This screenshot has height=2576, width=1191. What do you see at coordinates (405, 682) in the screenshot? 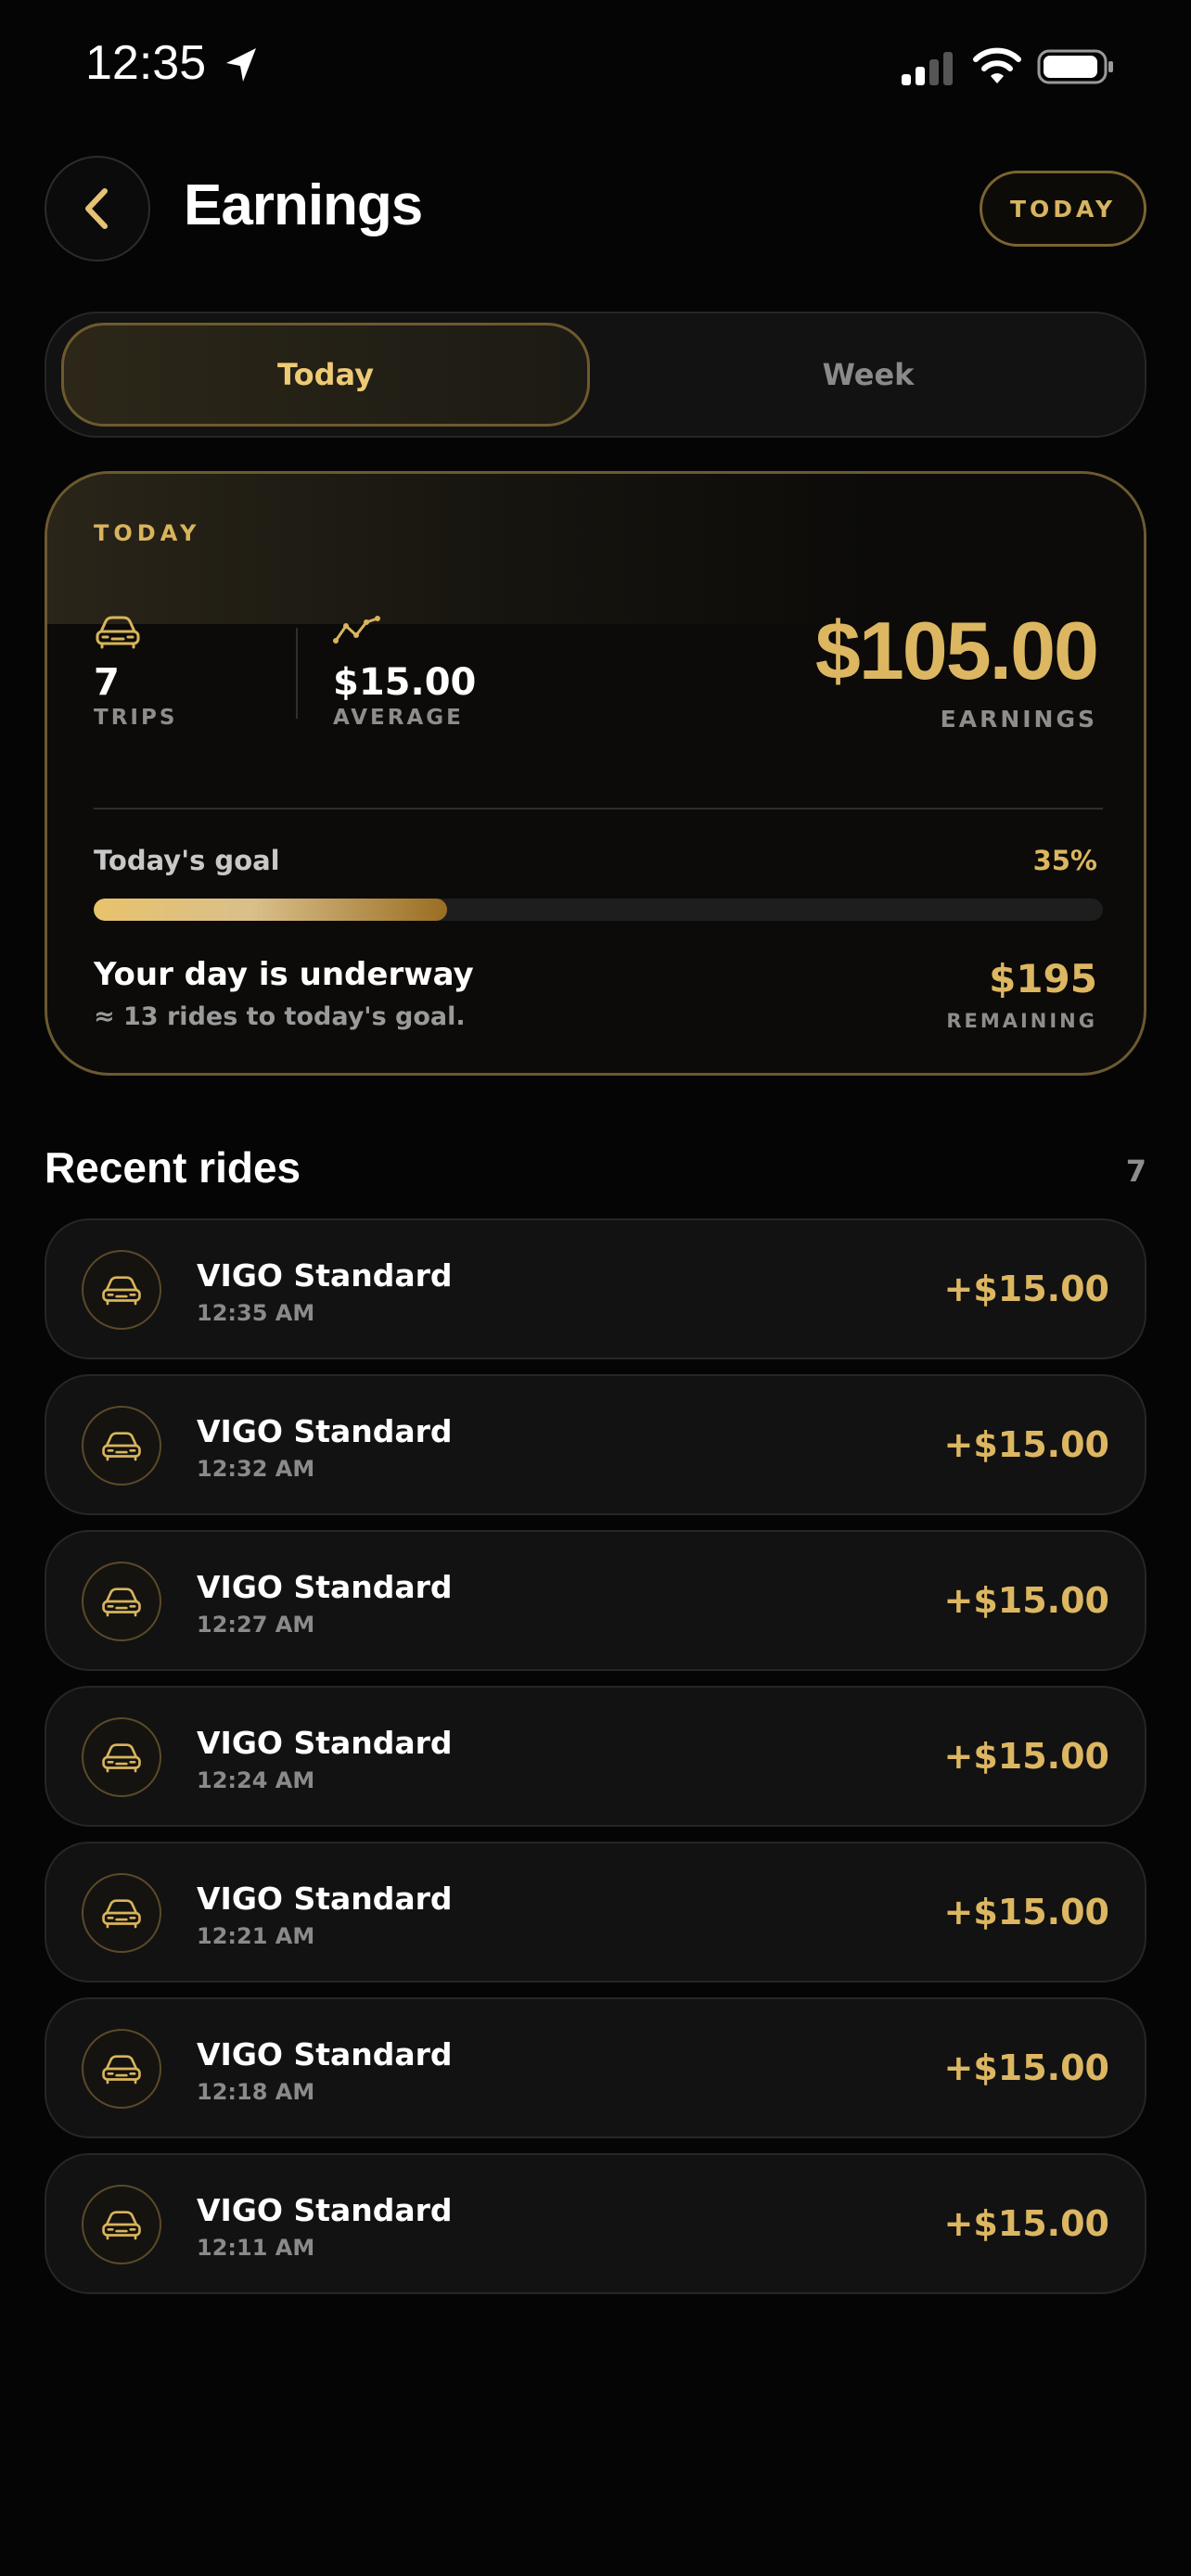
I see `average-value: $15.00` at bounding box center [405, 682].